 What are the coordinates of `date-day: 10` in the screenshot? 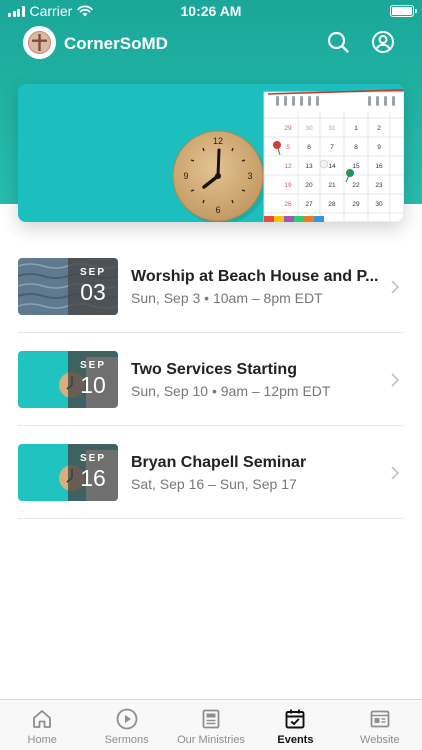 It's located at (93, 385).